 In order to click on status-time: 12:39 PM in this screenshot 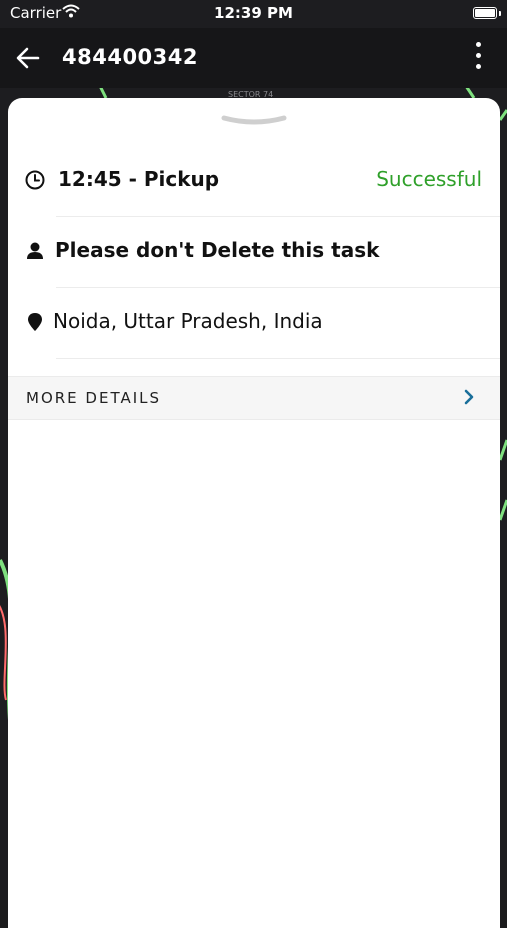, I will do `click(253, 13)`.